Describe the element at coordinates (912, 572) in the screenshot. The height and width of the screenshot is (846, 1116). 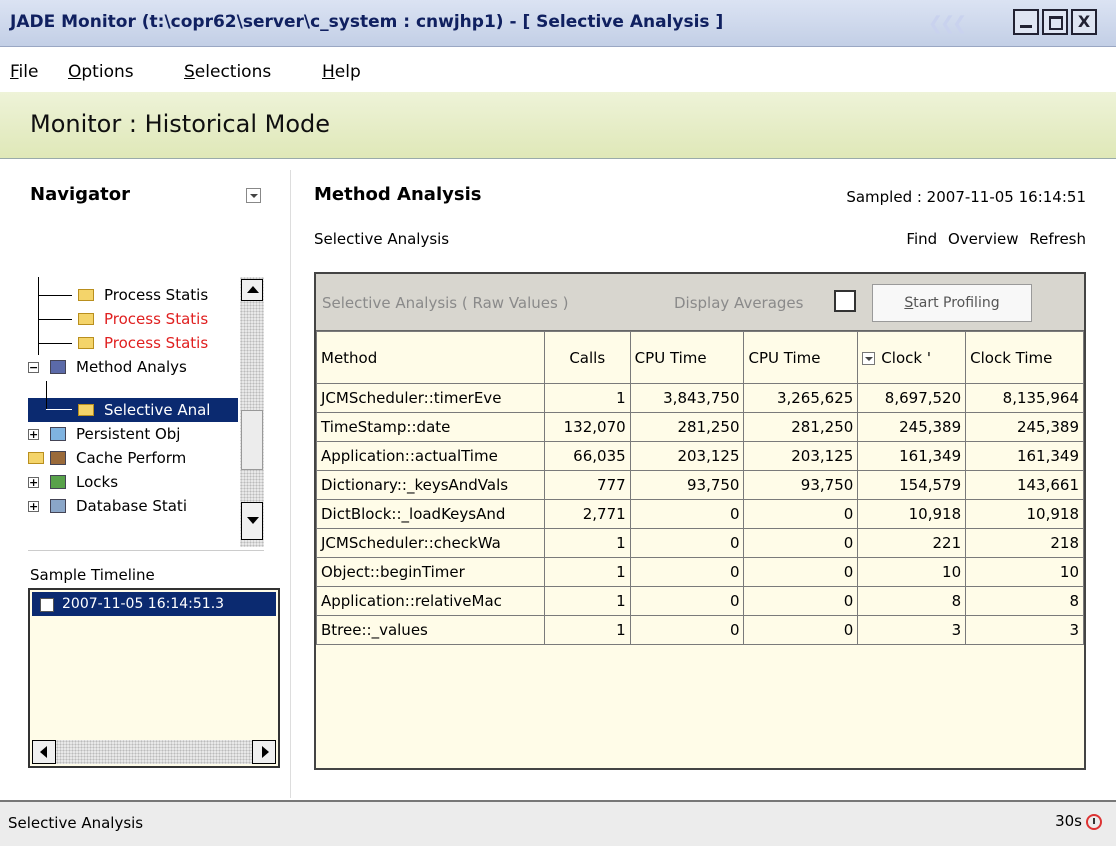
I see `value-cell: 10` at that location.